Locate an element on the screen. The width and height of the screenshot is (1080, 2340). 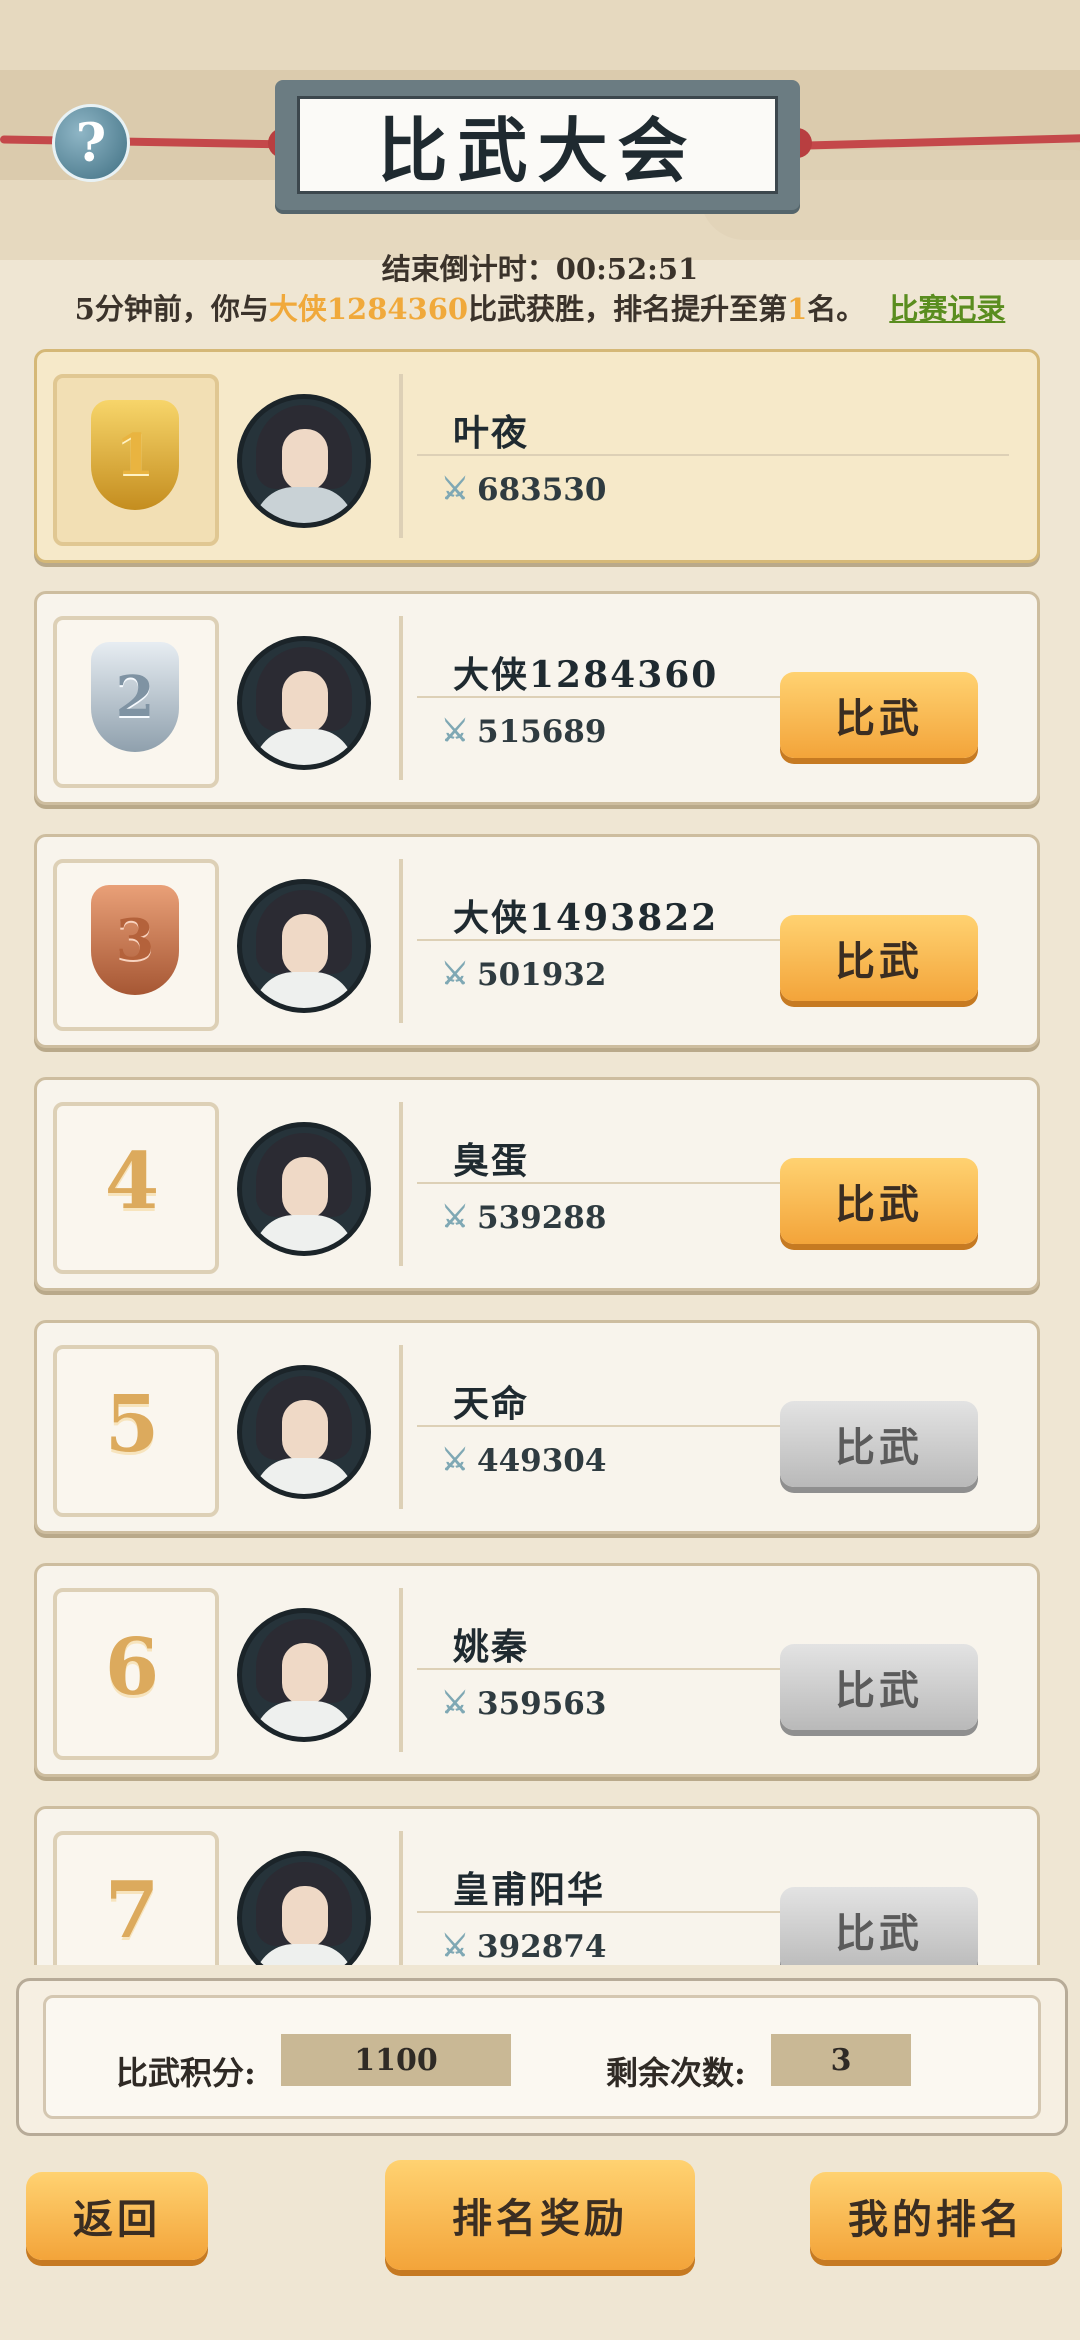
ranking-row: 4 臭蛋 ⚔ 539288 比武 is located at coordinates (537, 1184).